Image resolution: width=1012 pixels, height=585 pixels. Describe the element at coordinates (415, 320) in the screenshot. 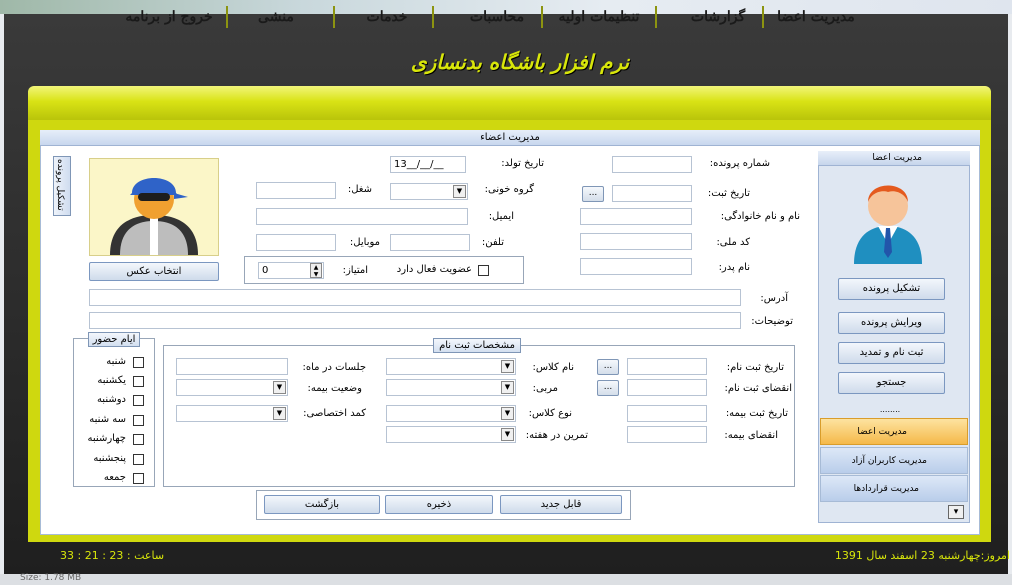

I see `description-input` at that location.